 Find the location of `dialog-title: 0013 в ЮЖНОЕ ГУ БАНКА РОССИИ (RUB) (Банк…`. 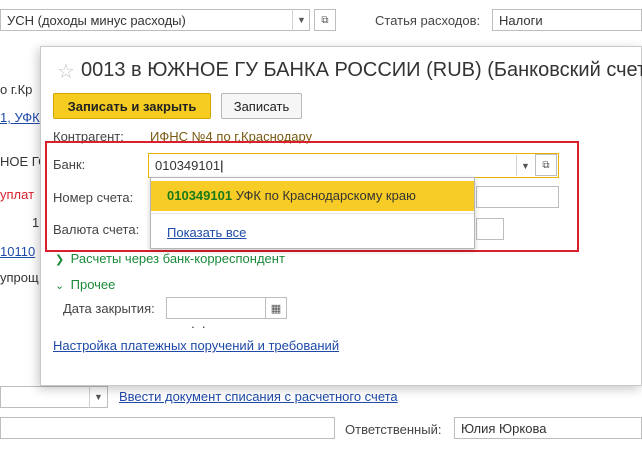

dialog-title: 0013 в ЮЖНОЕ ГУ БАНКА РОССИИ (RUB) (Банк… is located at coordinates (361, 70).